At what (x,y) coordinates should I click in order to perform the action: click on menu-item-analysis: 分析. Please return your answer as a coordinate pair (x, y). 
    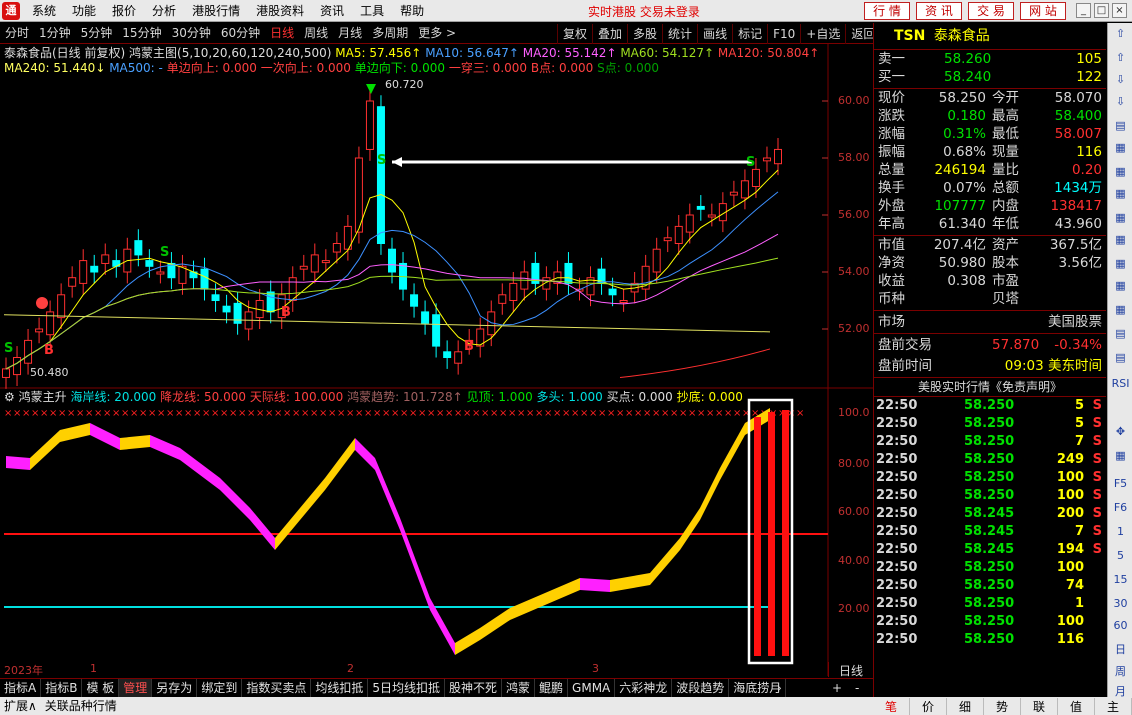
    Looking at the image, I should click on (164, 11).